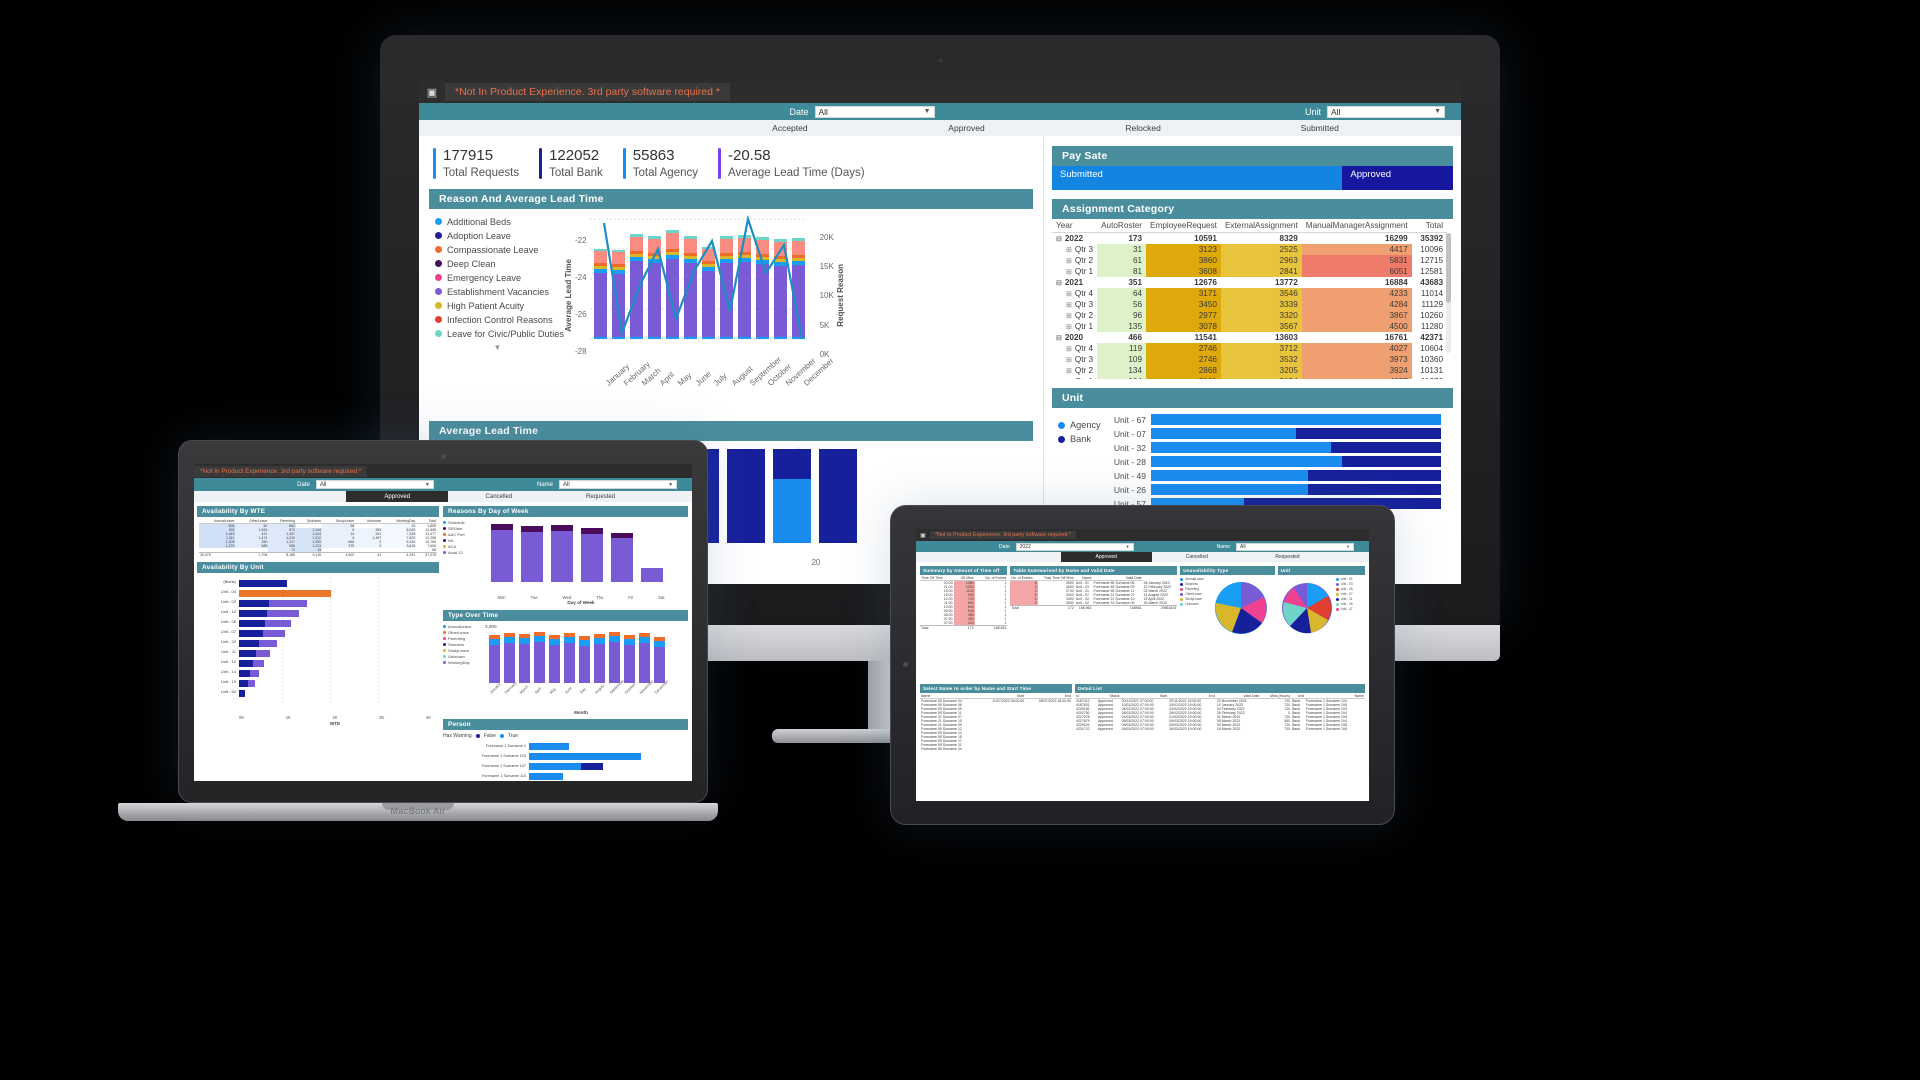  I want to click on tab-relocked: Relocked, so click(1143, 128).